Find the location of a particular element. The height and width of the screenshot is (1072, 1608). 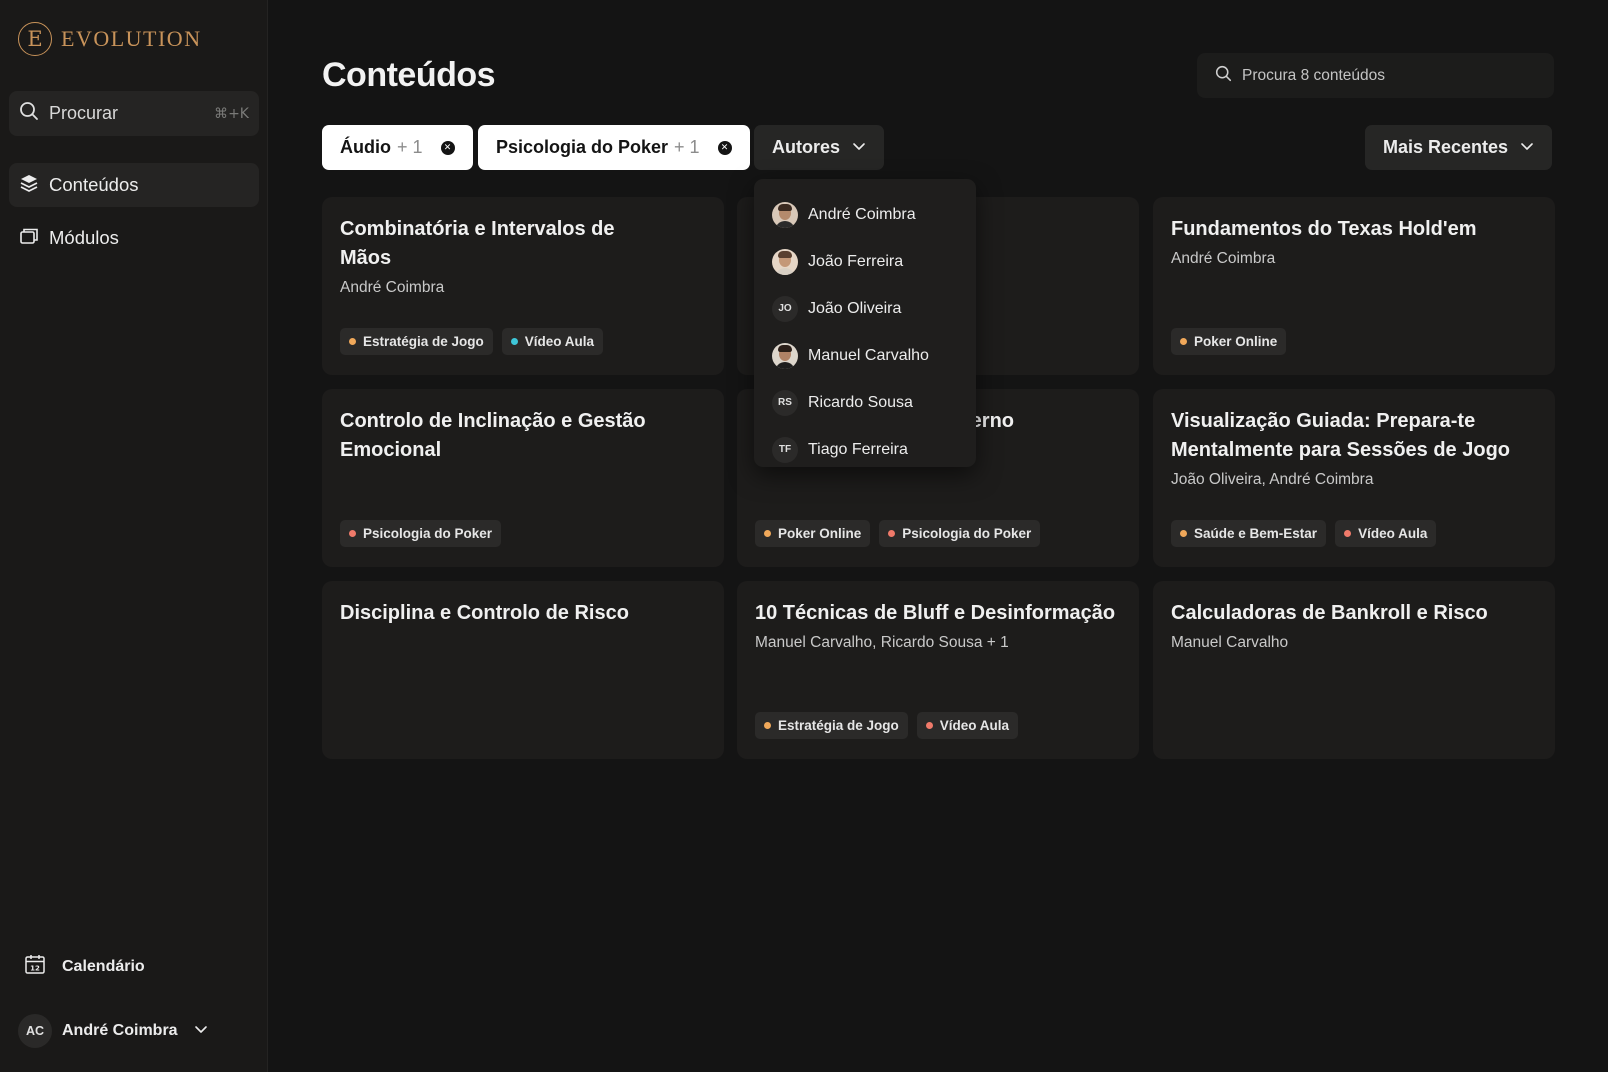

card-title: Combinatória e Intervalos de Mãos is located at coordinates (477, 243).